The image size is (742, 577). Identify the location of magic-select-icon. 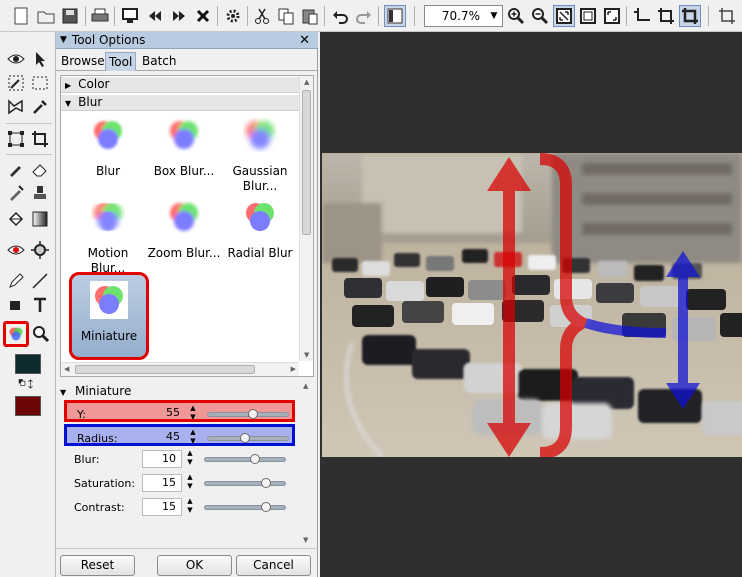
(16, 83).